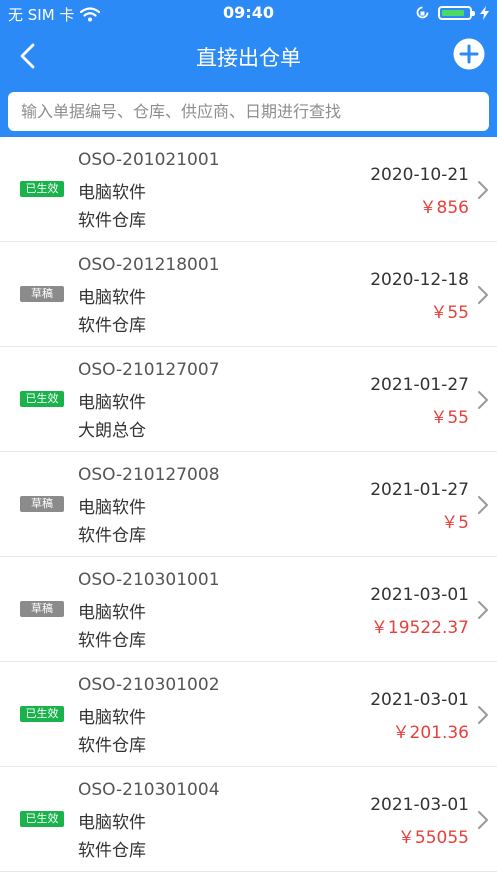 The image size is (497, 883). Describe the element at coordinates (430, 733) in the screenshot. I see `order-amount: ￥201.36` at that location.